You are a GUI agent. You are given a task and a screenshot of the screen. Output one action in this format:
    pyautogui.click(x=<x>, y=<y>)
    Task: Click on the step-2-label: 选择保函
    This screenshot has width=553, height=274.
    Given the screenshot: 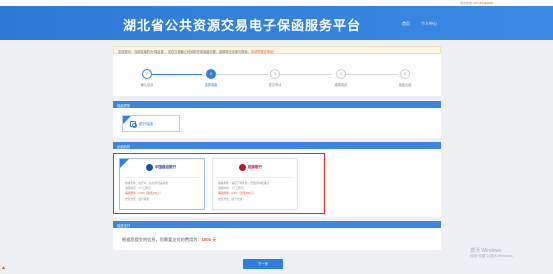 What is the action you would take?
    pyautogui.click(x=211, y=85)
    